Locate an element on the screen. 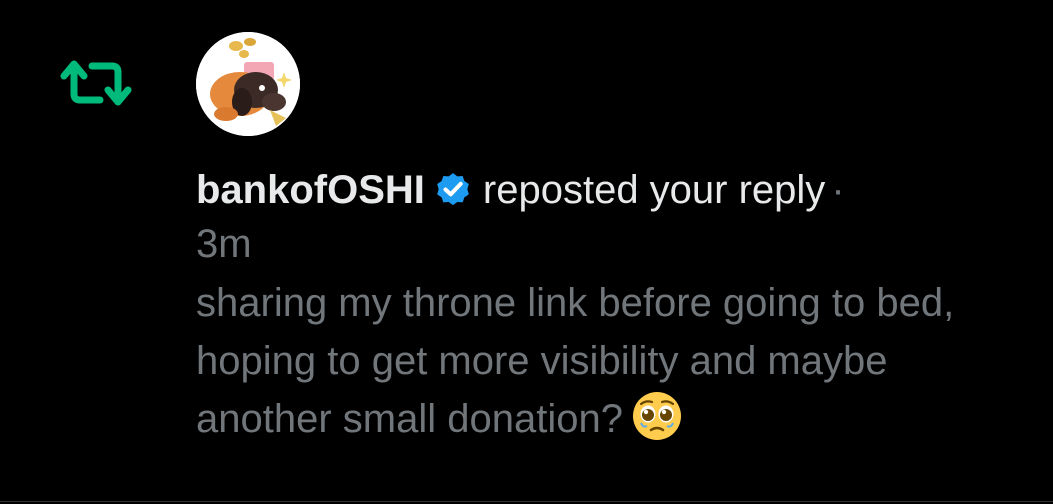 The image size is (1053, 504). avatar-cartoon-dog-icon is located at coordinates (248, 84).